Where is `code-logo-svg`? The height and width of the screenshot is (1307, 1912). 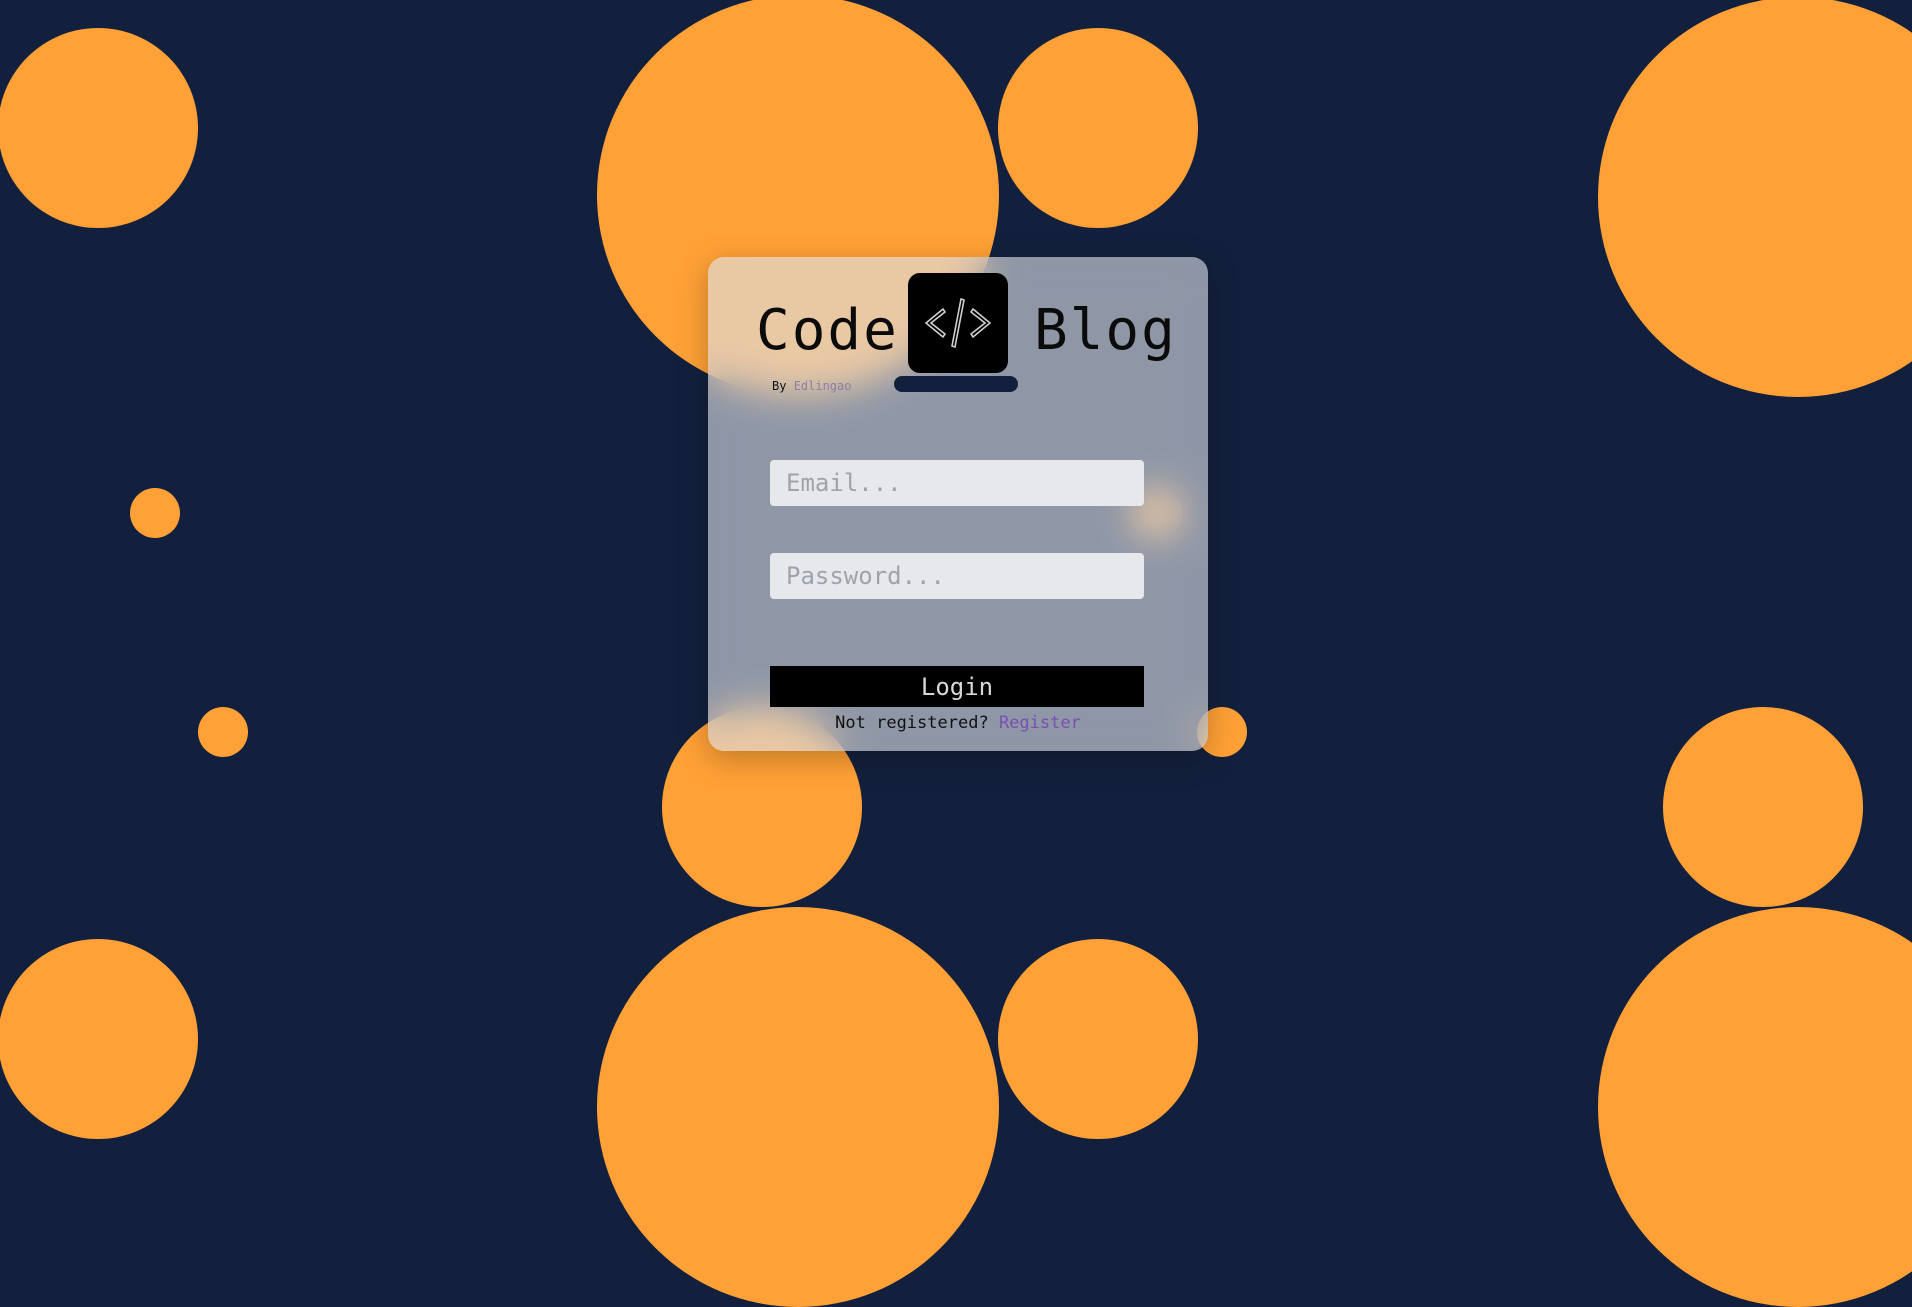 code-logo-svg is located at coordinates (958, 323).